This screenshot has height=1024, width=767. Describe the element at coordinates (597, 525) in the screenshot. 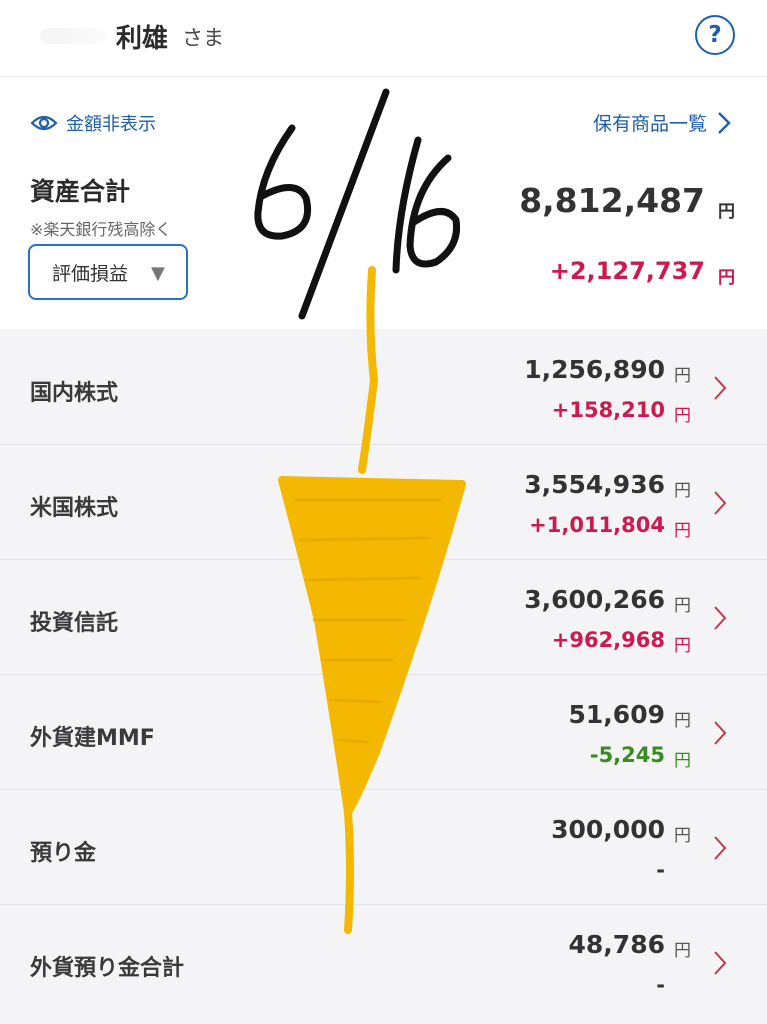

I see `asset-gain: +1,011,804` at that location.